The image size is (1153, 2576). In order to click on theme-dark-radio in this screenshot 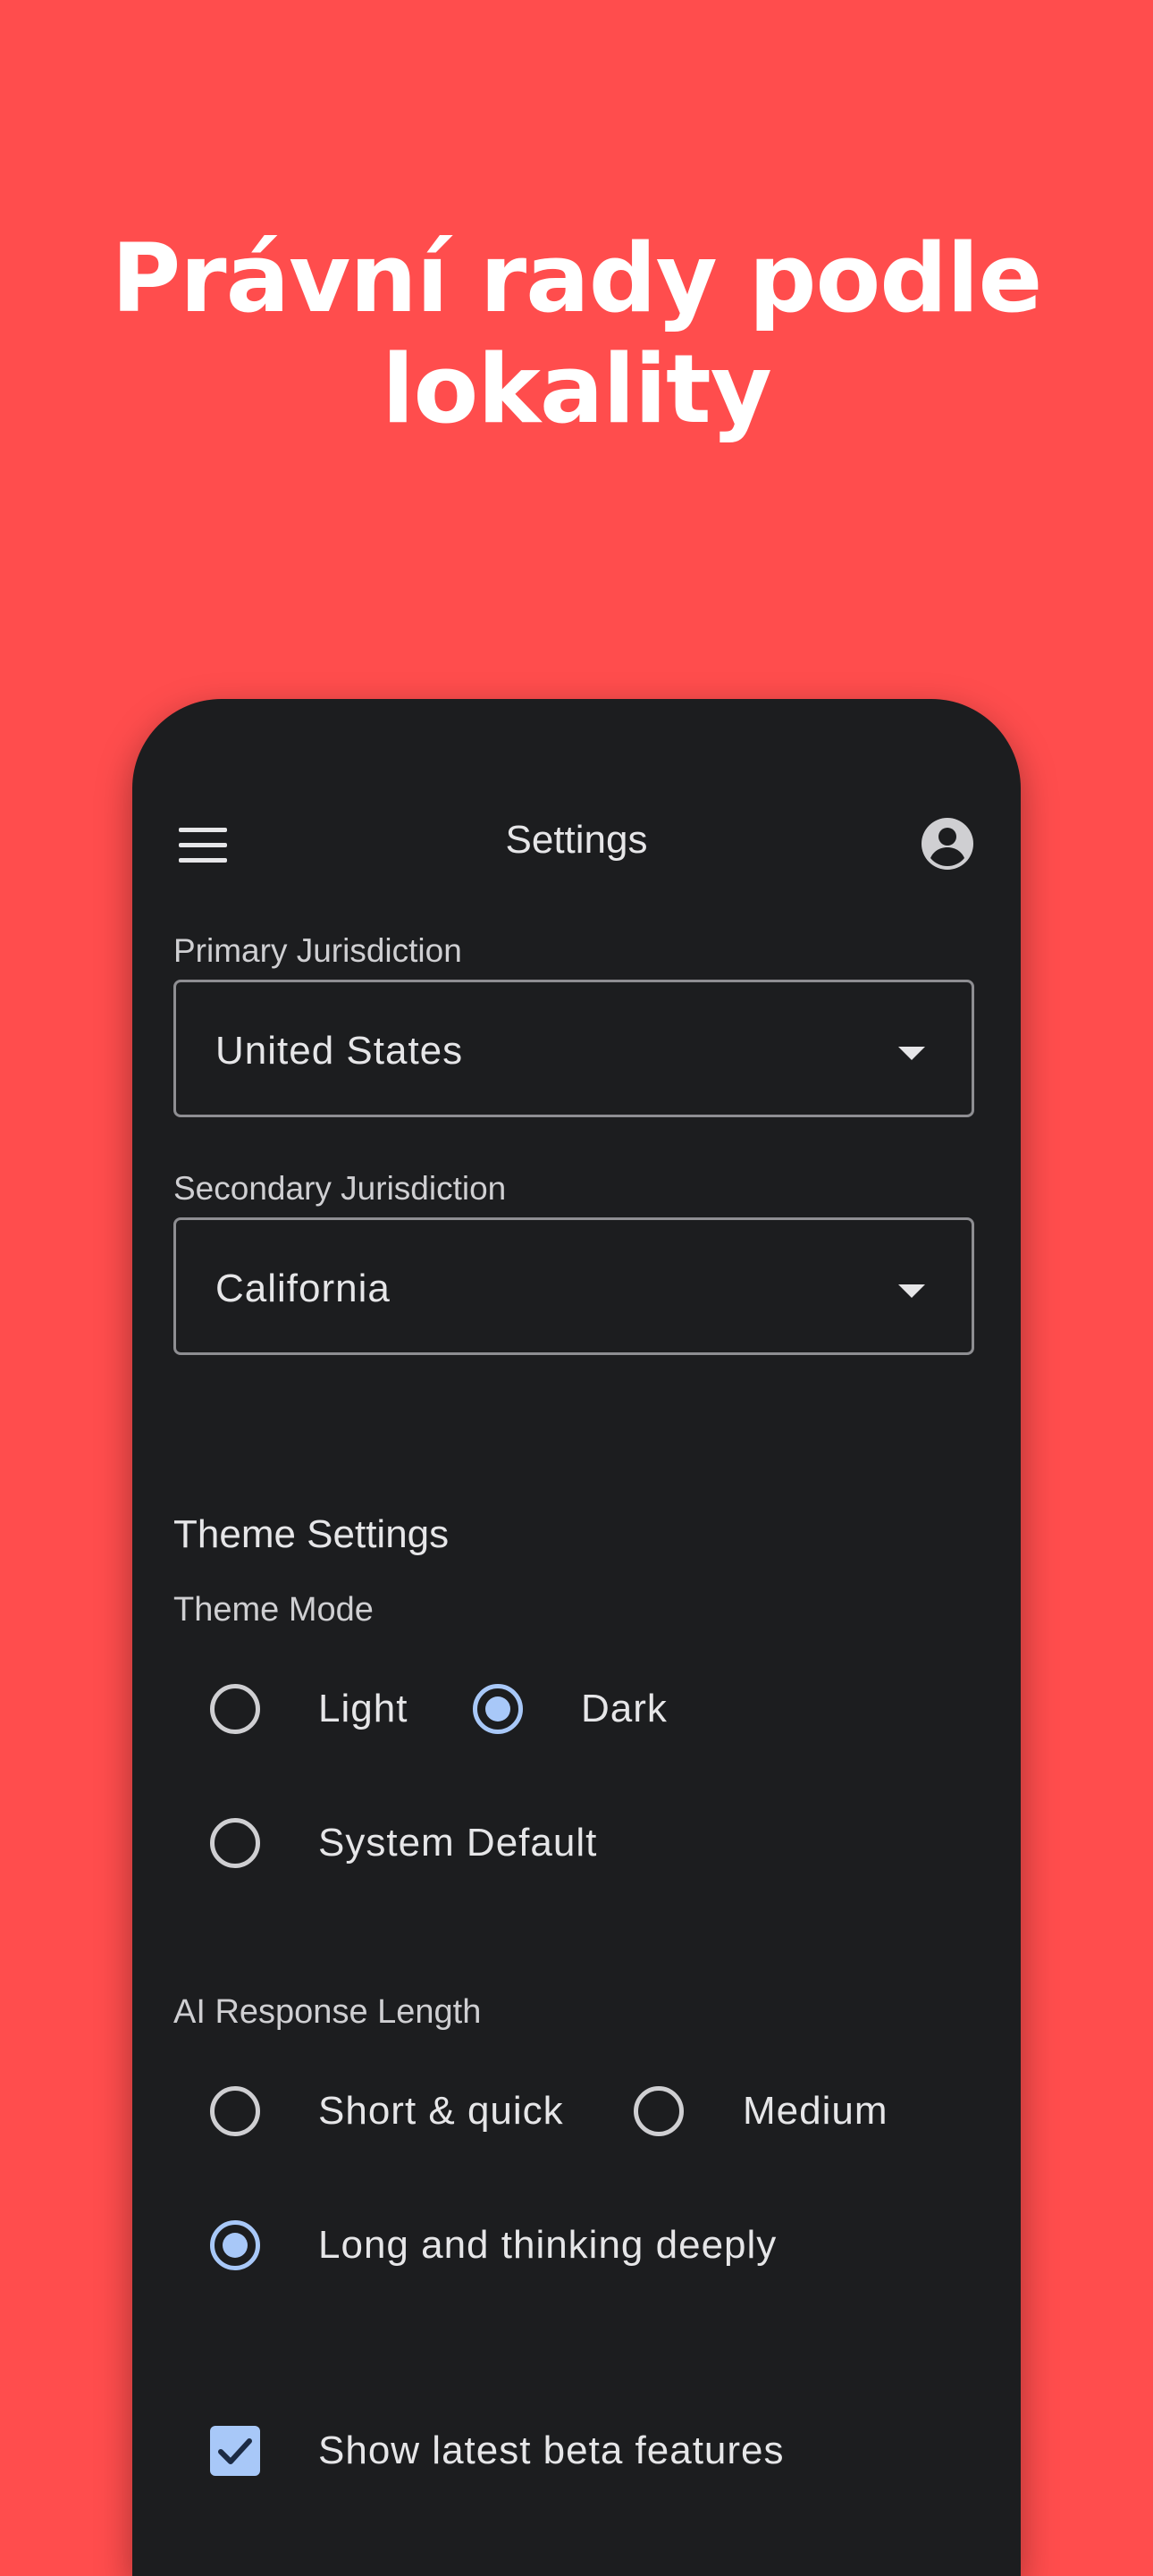, I will do `click(498, 1709)`.